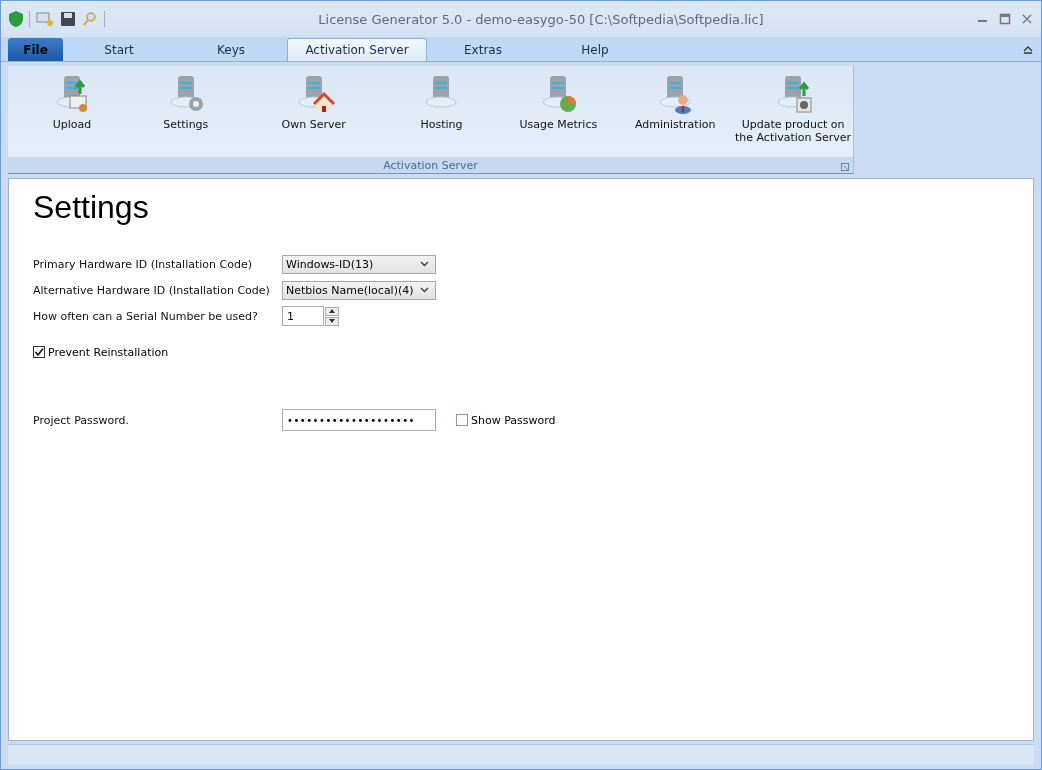 The image size is (1042, 770). I want to click on dropdown: Windows-ID(13), so click(359, 264).